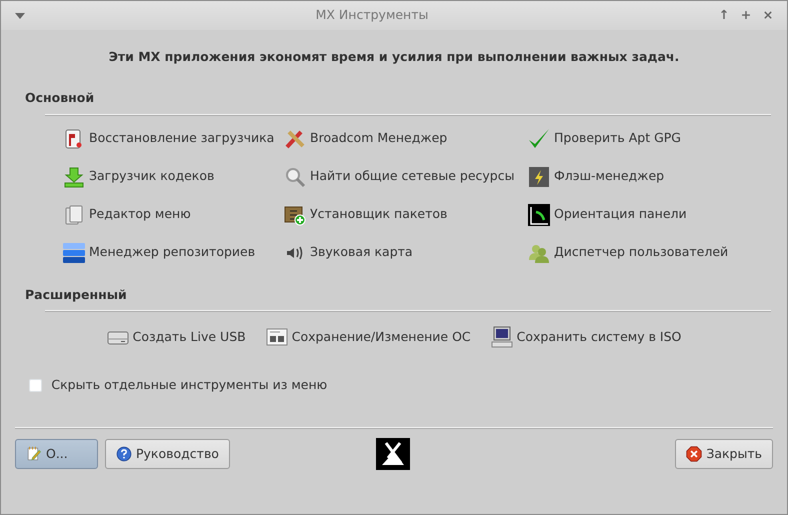 This screenshot has height=515, width=788. What do you see at coordinates (641, 252) in the screenshot?
I see `tool-link: Диспетчер пользователей` at bounding box center [641, 252].